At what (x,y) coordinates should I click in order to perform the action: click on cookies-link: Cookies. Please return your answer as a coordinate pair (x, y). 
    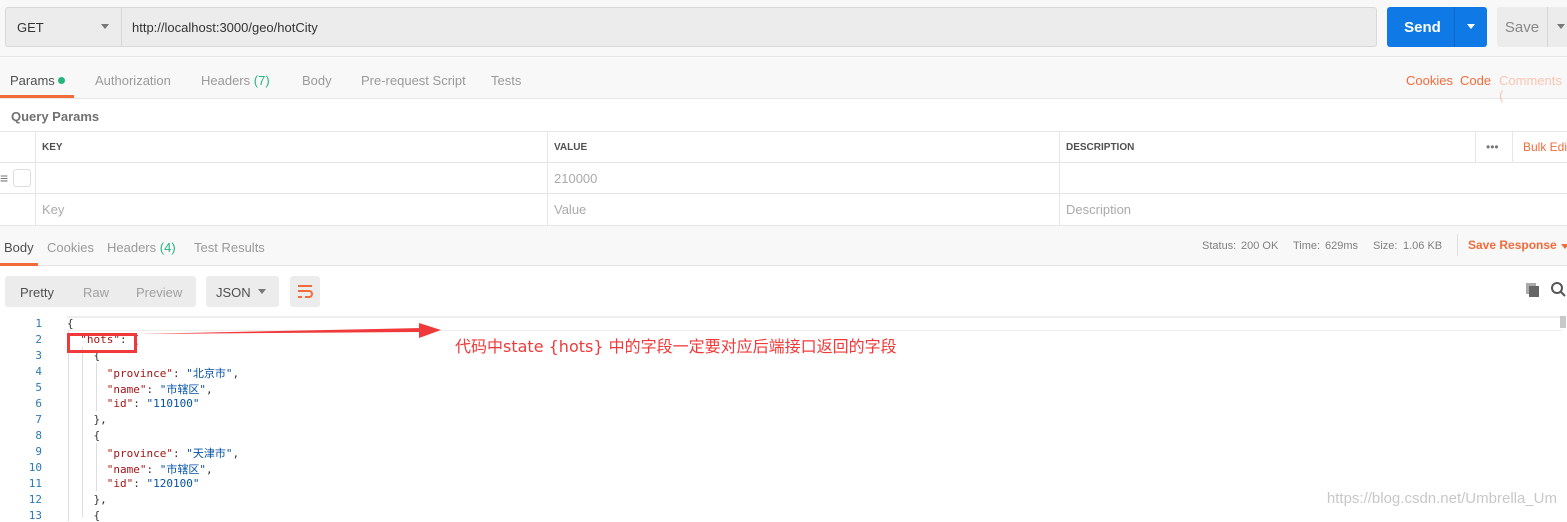
    Looking at the image, I should click on (1429, 80).